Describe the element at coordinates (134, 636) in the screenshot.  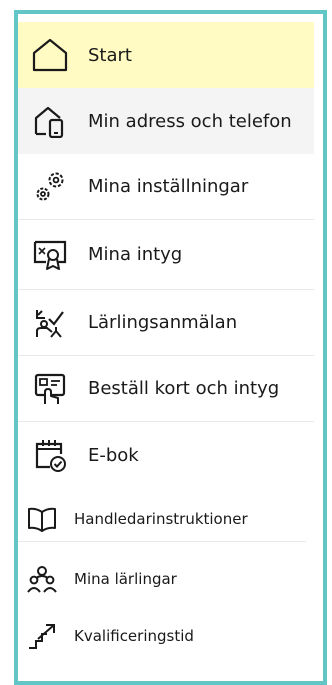
I see `menu-item-label: Kvalificeringstid` at that location.